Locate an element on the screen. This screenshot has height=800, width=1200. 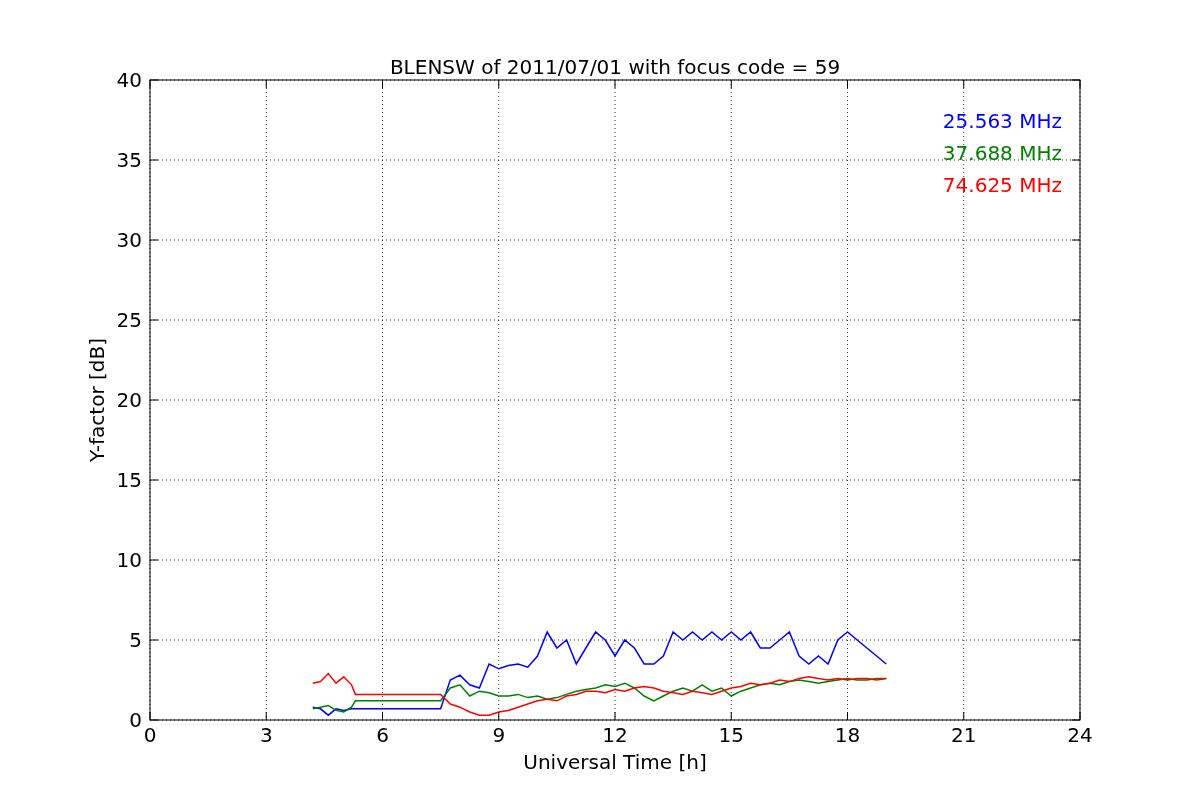
legend-label: 74.625 MHz is located at coordinates (1002, 185).